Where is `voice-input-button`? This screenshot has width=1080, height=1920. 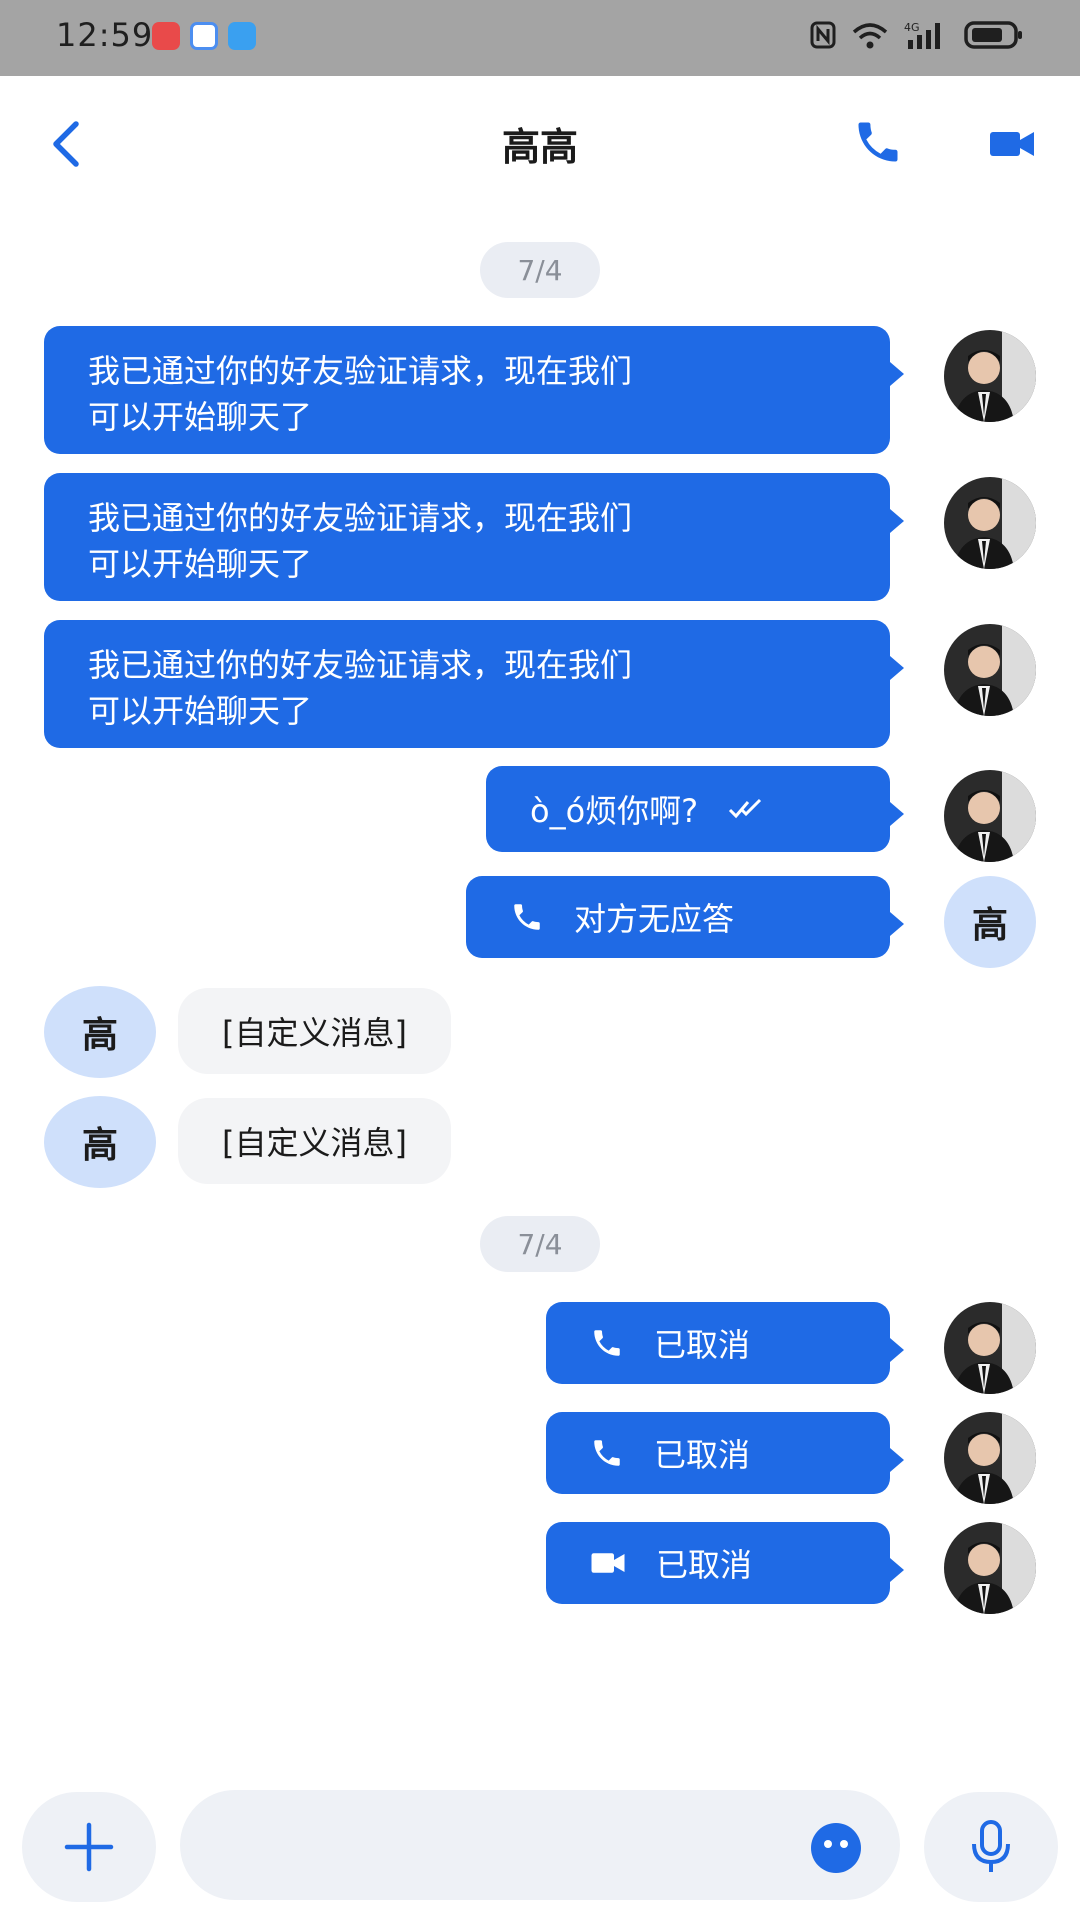
voice-input-button is located at coordinates (991, 1847).